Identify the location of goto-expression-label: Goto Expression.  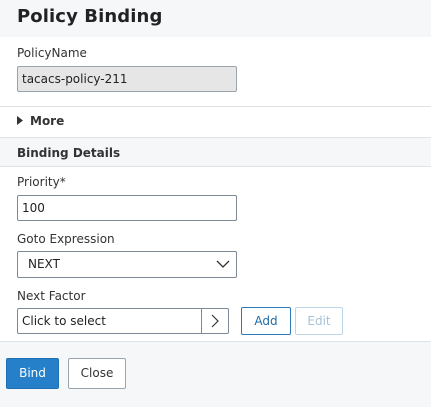
(66, 239).